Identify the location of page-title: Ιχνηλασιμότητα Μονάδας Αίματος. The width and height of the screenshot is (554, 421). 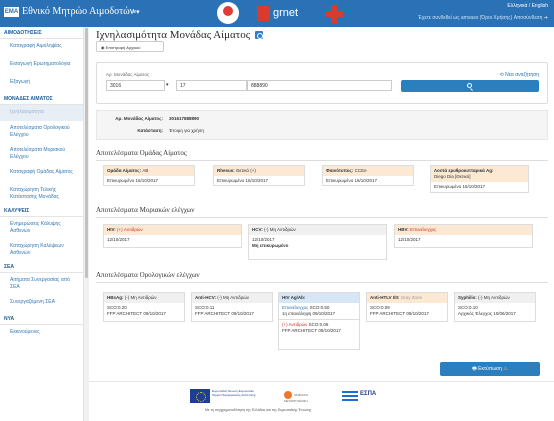
(179, 35).